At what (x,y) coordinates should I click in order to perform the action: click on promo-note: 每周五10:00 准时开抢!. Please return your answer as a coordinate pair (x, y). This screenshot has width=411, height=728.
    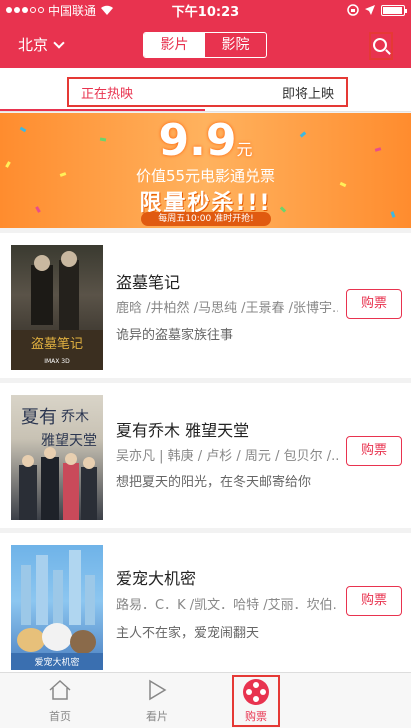
    Looking at the image, I should click on (206, 219).